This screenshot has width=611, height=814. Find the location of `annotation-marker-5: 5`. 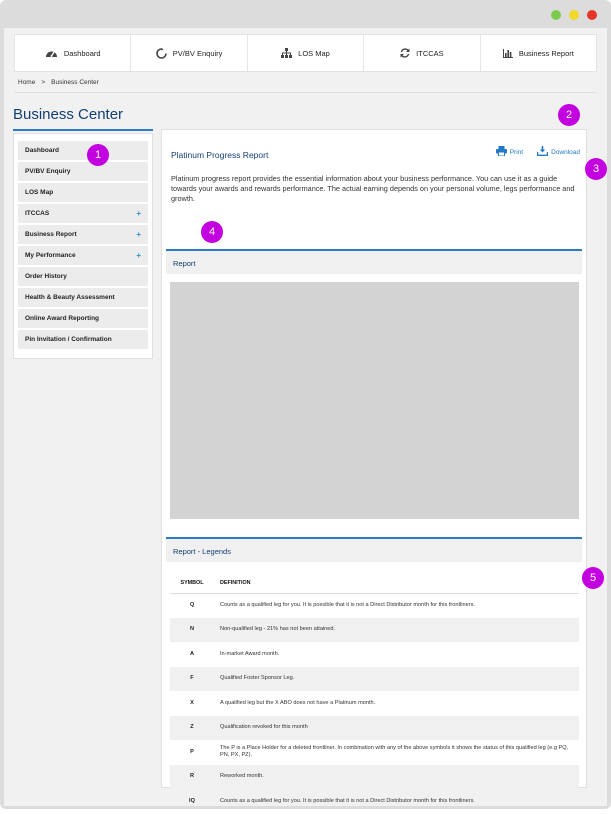

annotation-marker-5: 5 is located at coordinates (593, 578).